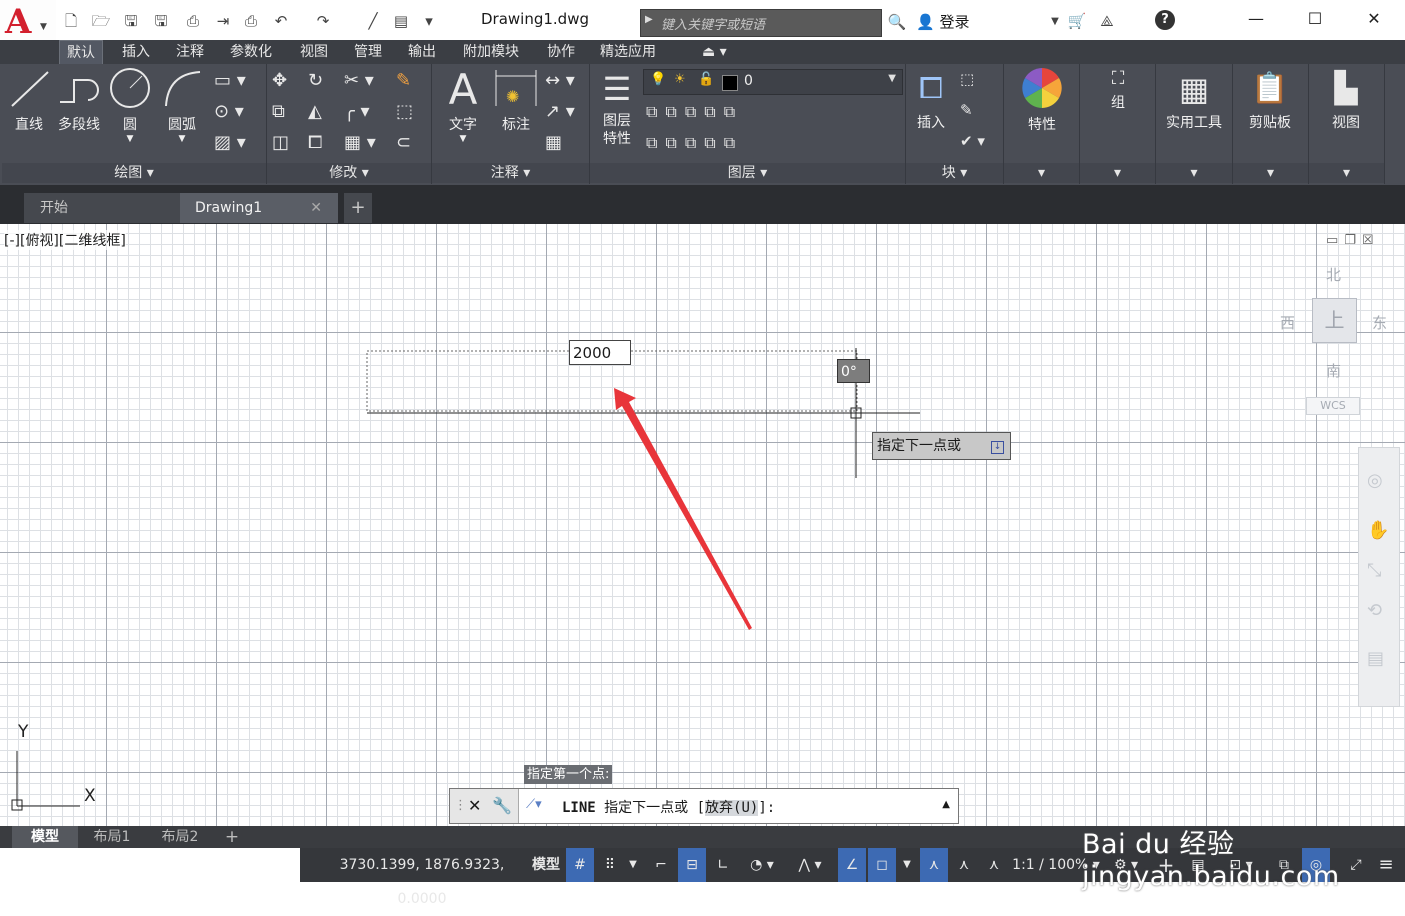  I want to click on tab-drawing1: Drawing1 ✕, so click(259, 208).